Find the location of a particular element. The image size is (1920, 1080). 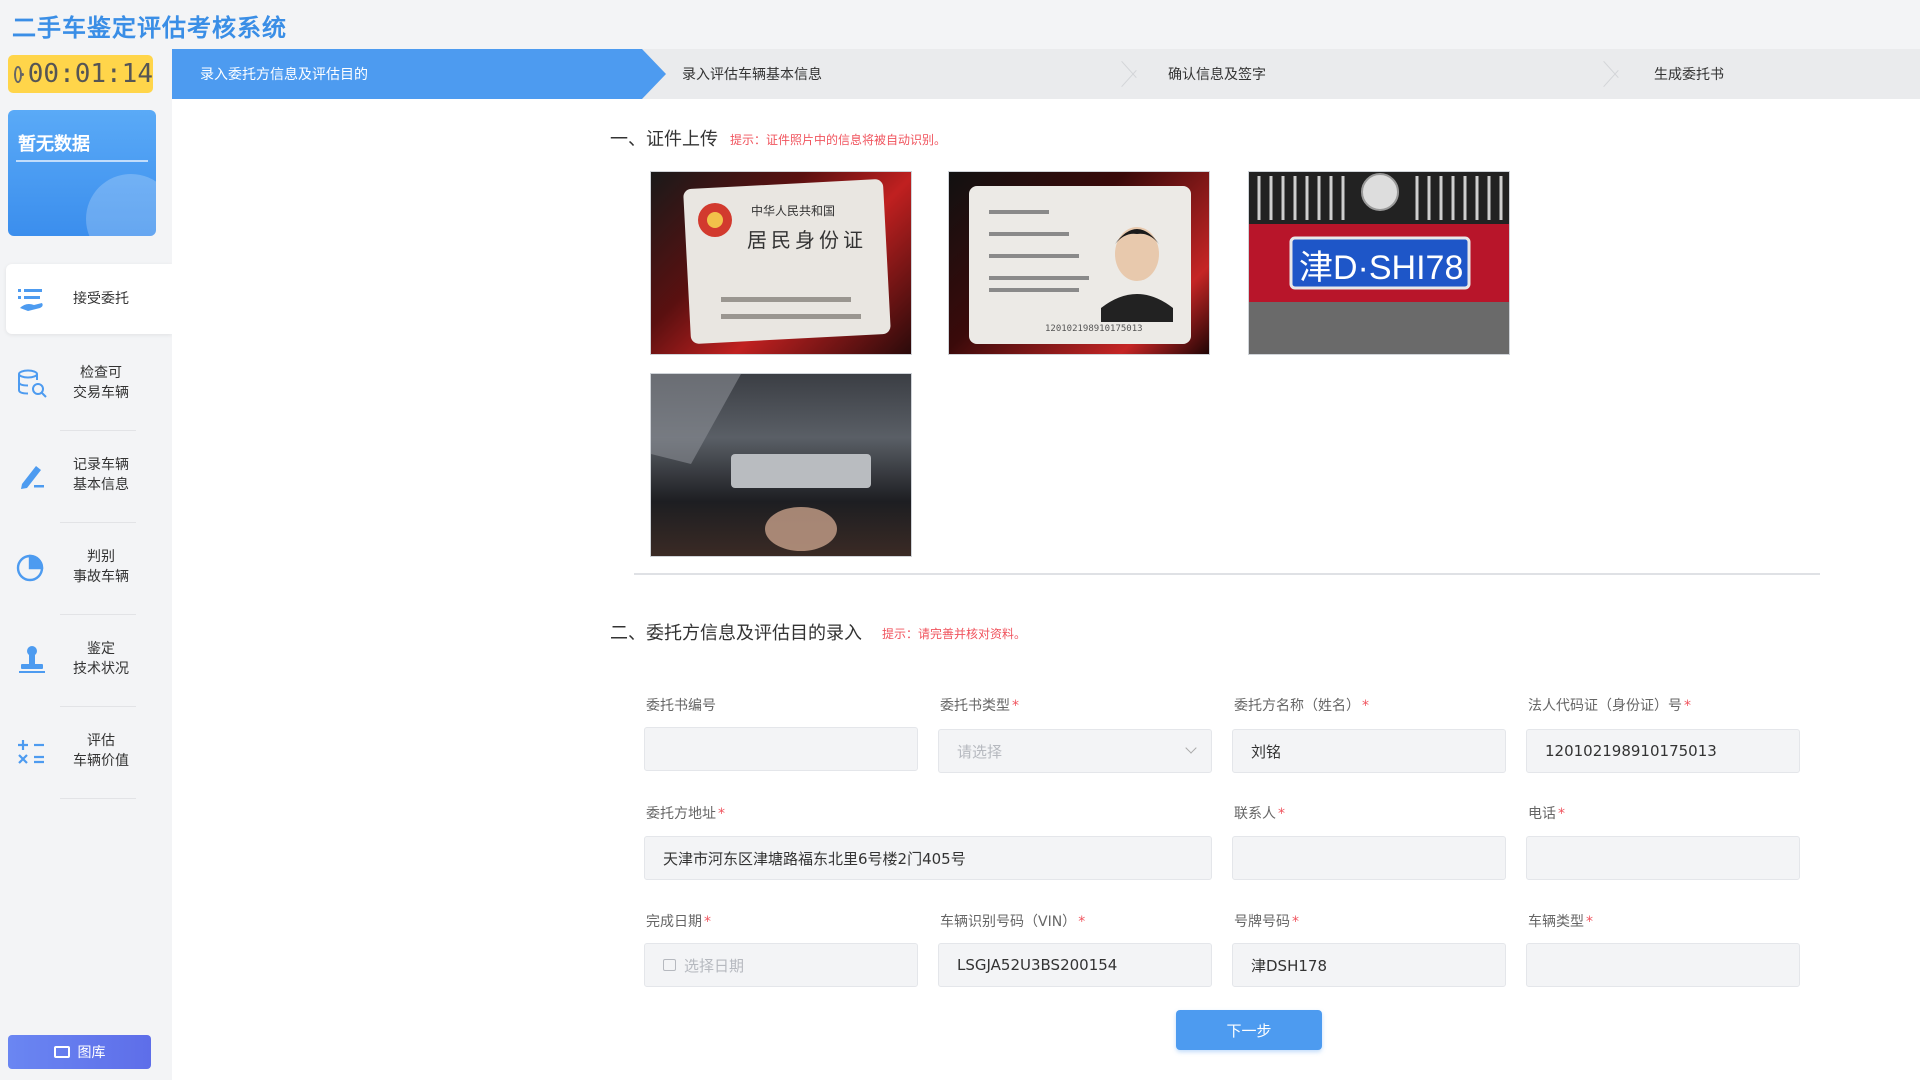

clock-icon is located at coordinates (19, 74).